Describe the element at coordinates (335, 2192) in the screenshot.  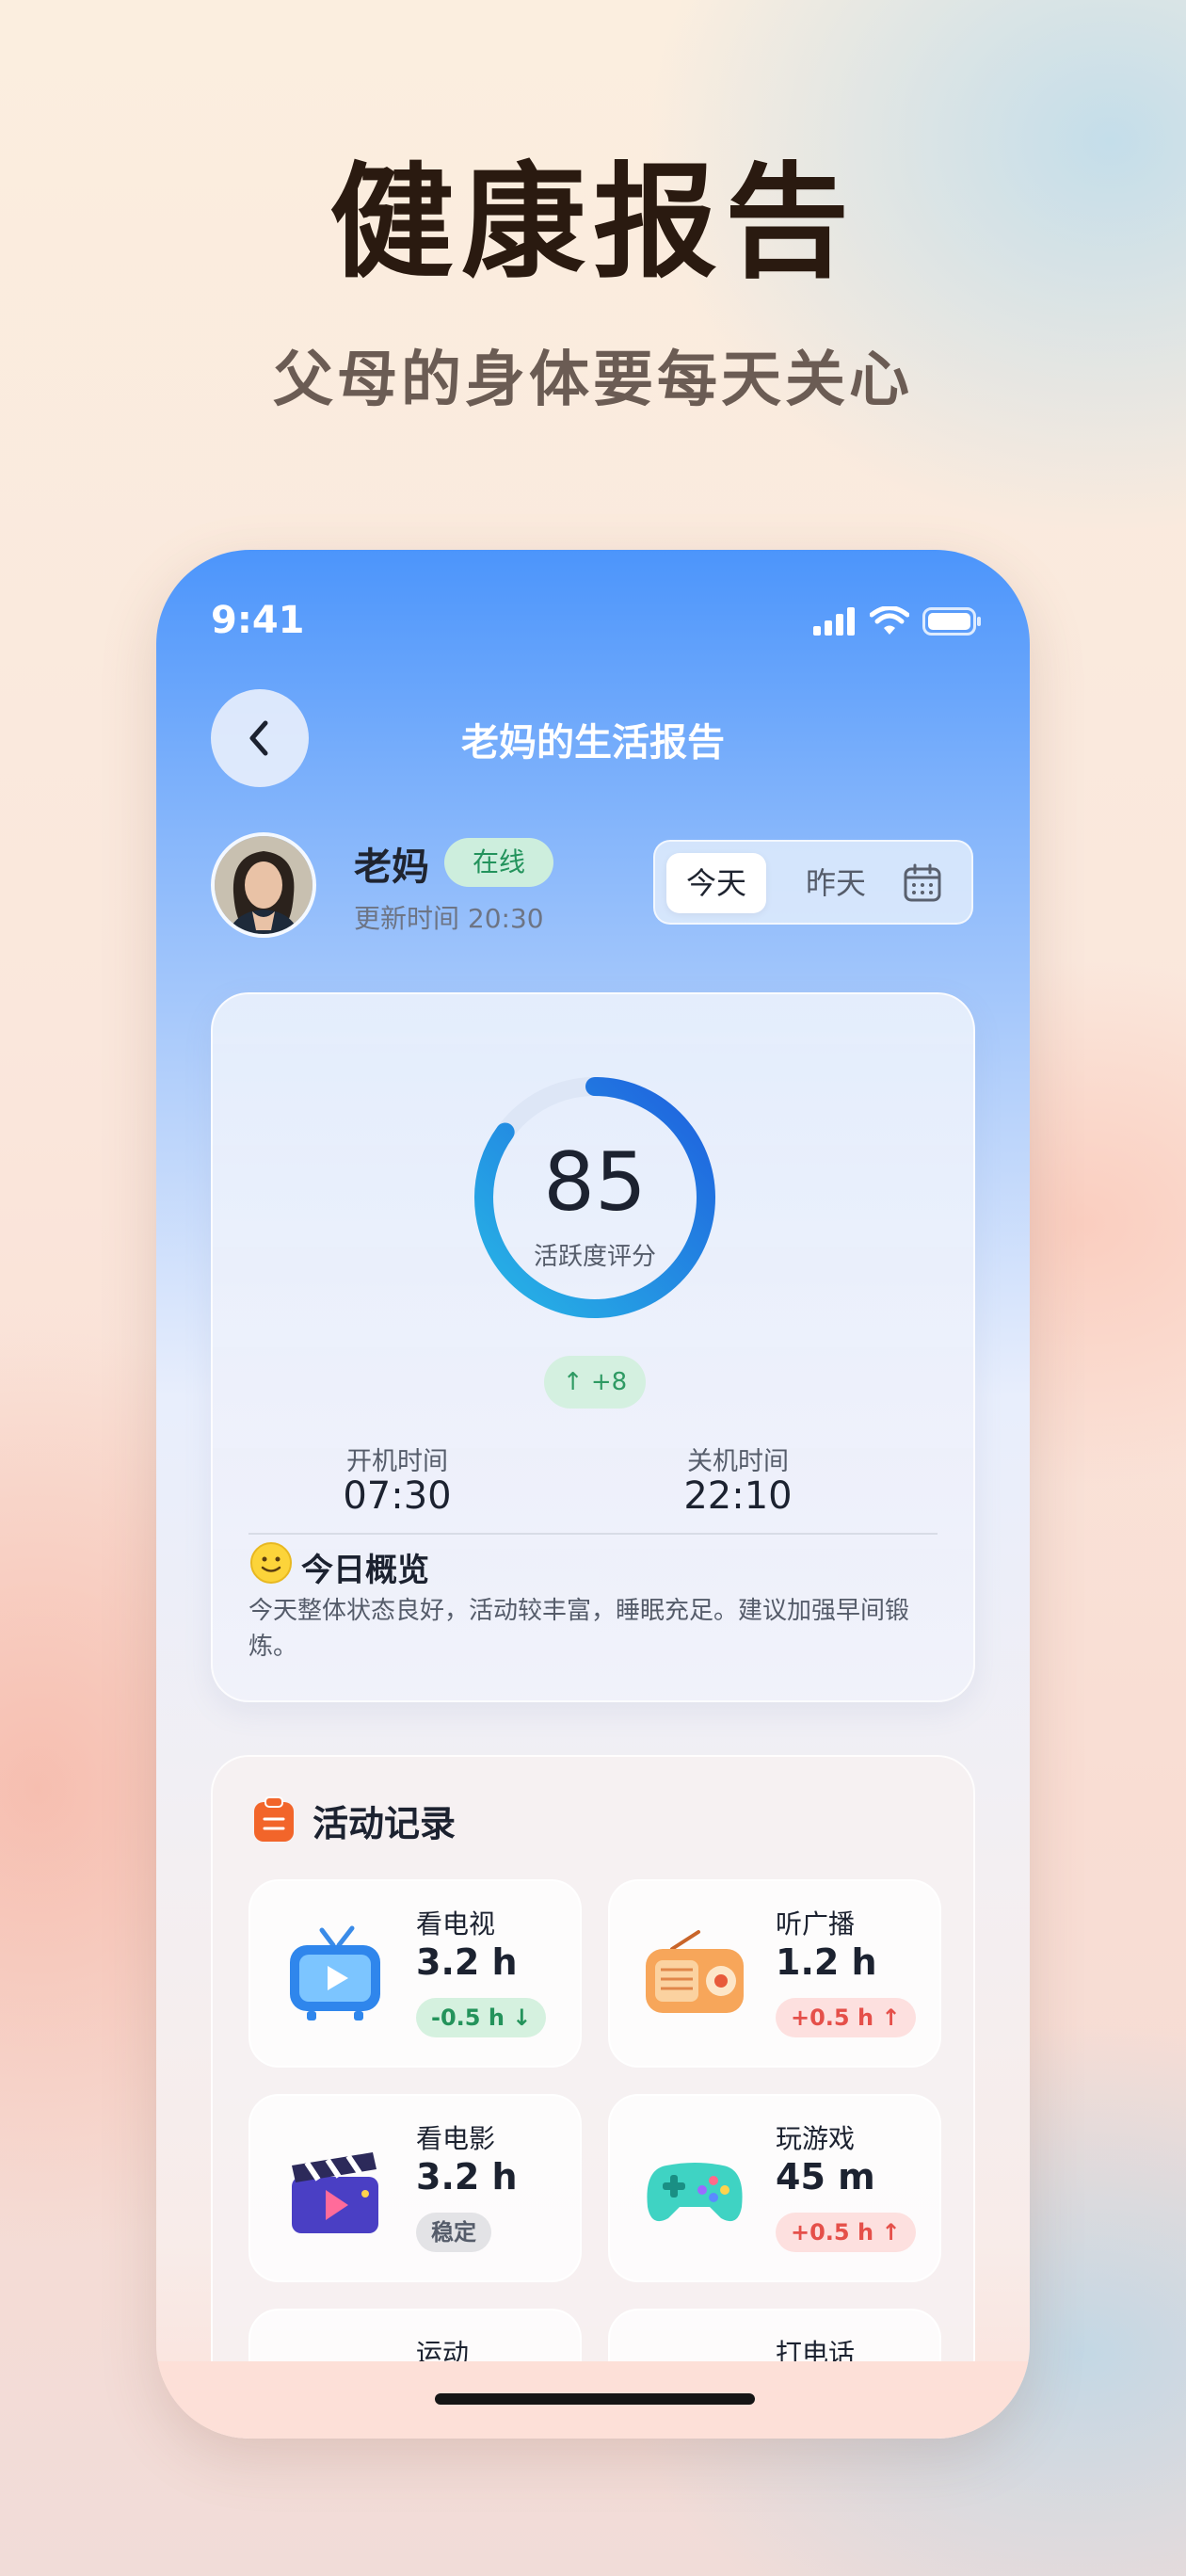
I see `movie-clapper-icon` at that location.